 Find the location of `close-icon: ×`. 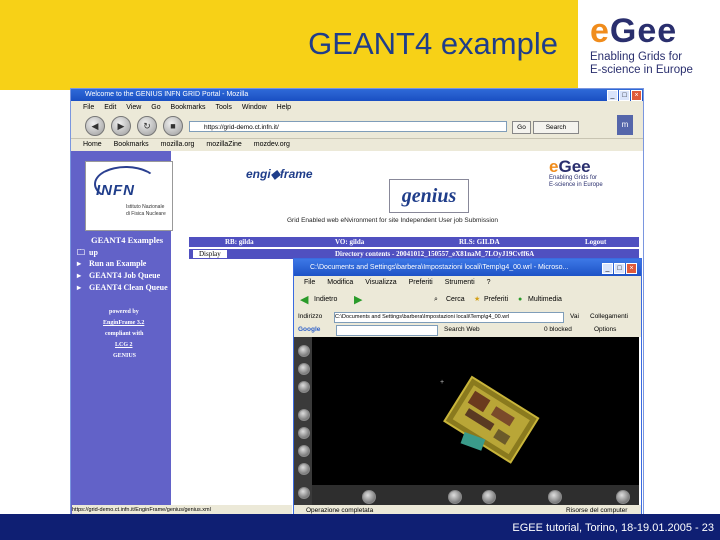

close-icon: × is located at coordinates (636, 95).